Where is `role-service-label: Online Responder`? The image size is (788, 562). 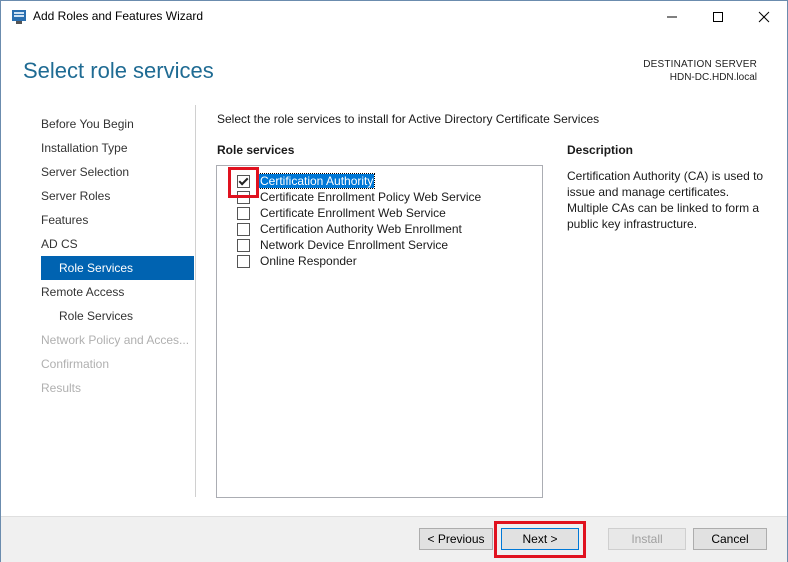
role-service-label: Online Responder is located at coordinates (308, 261).